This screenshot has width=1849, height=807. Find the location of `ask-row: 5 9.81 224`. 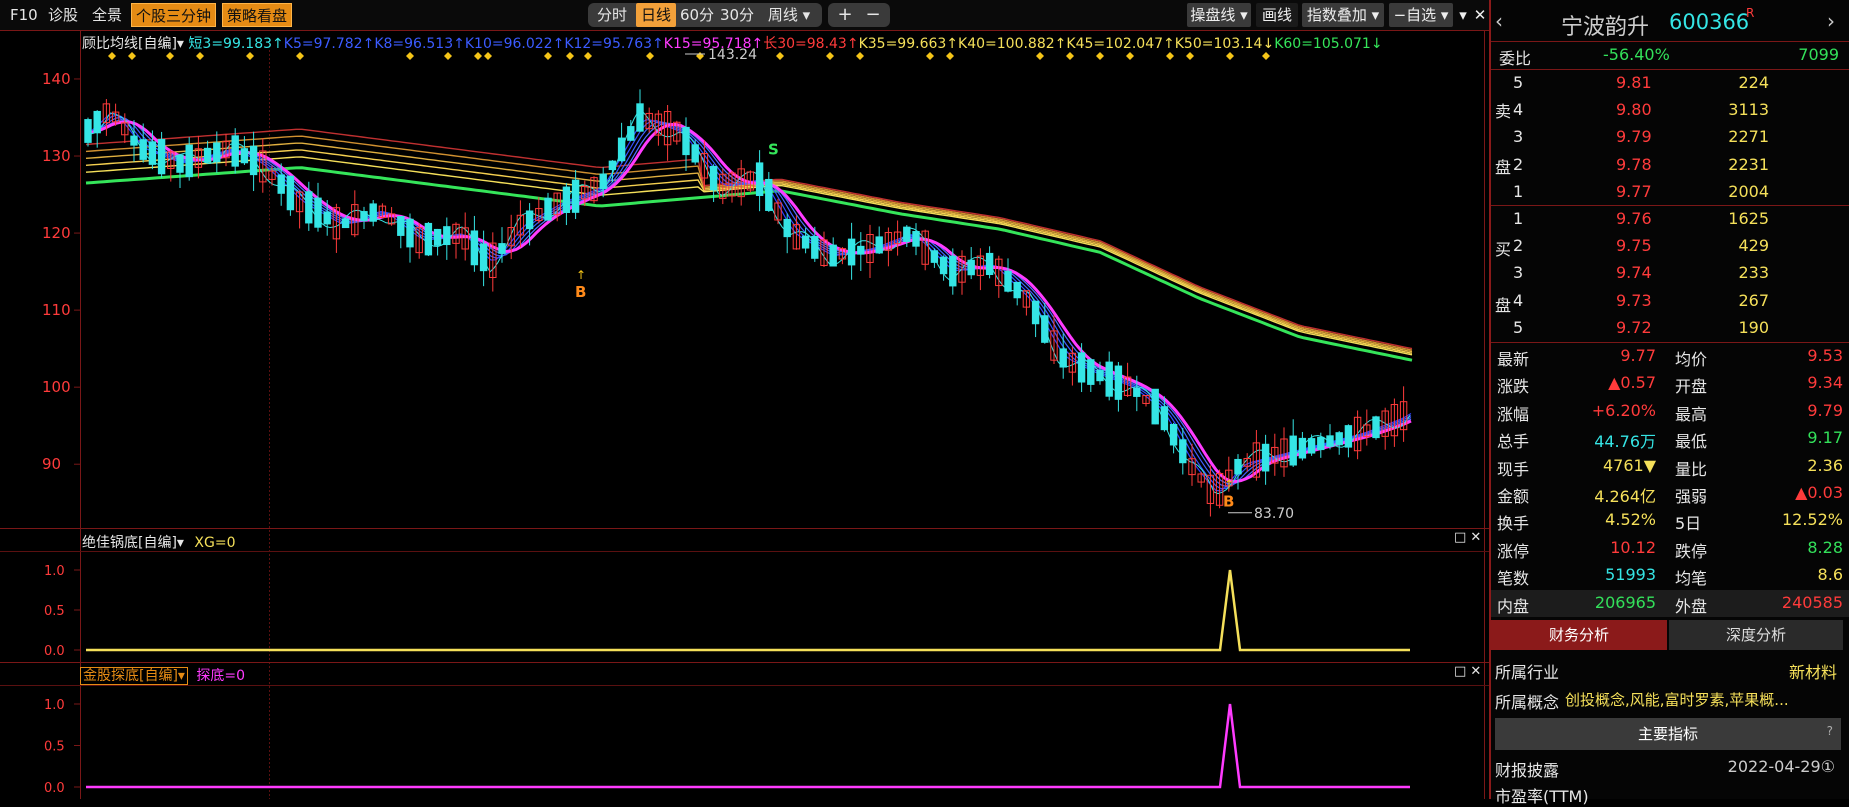

ask-row: 5 9.81 224 is located at coordinates (1670, 83).